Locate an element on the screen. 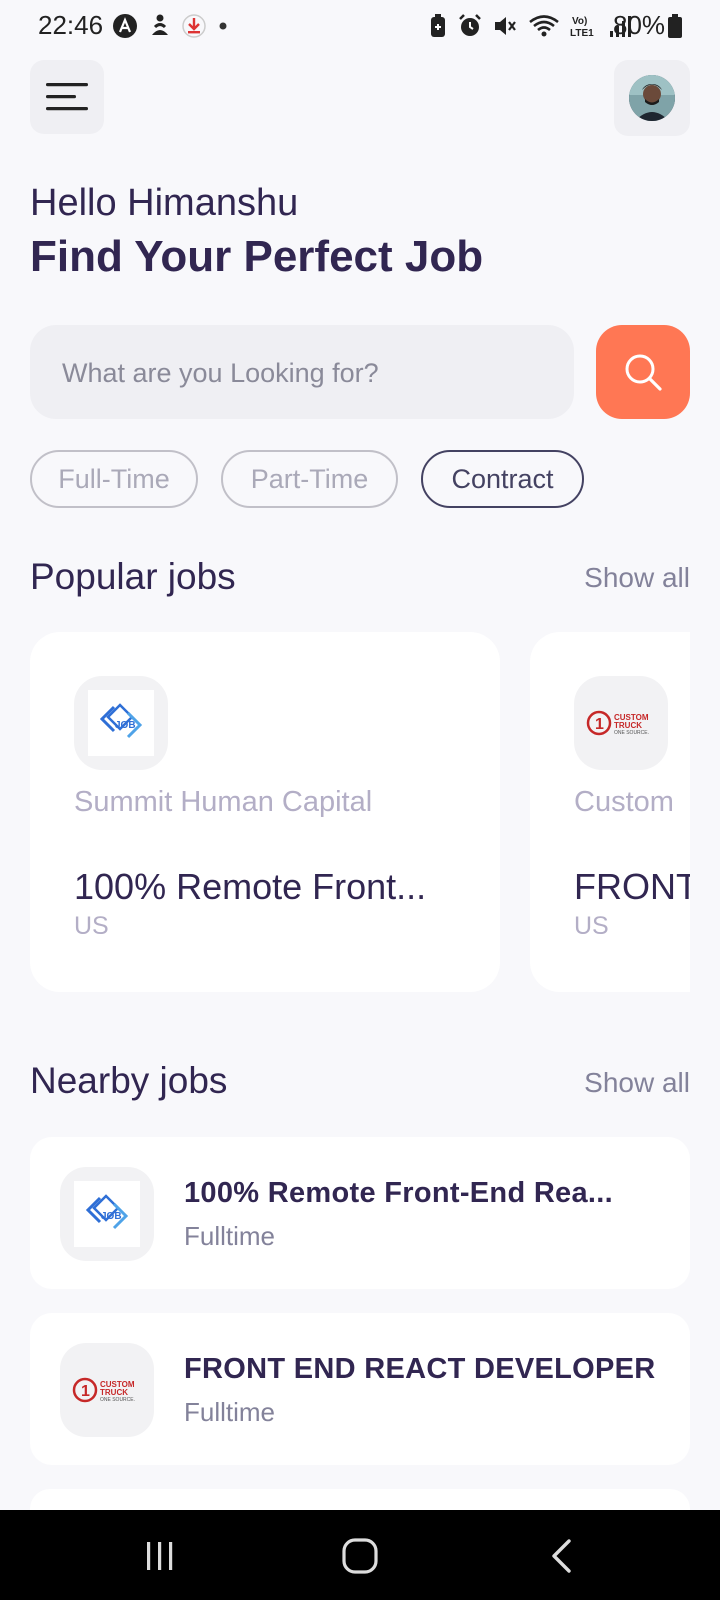 The height and width of the screenshot is (1600, 720). dot-icon is located at coordinates (223, 26).